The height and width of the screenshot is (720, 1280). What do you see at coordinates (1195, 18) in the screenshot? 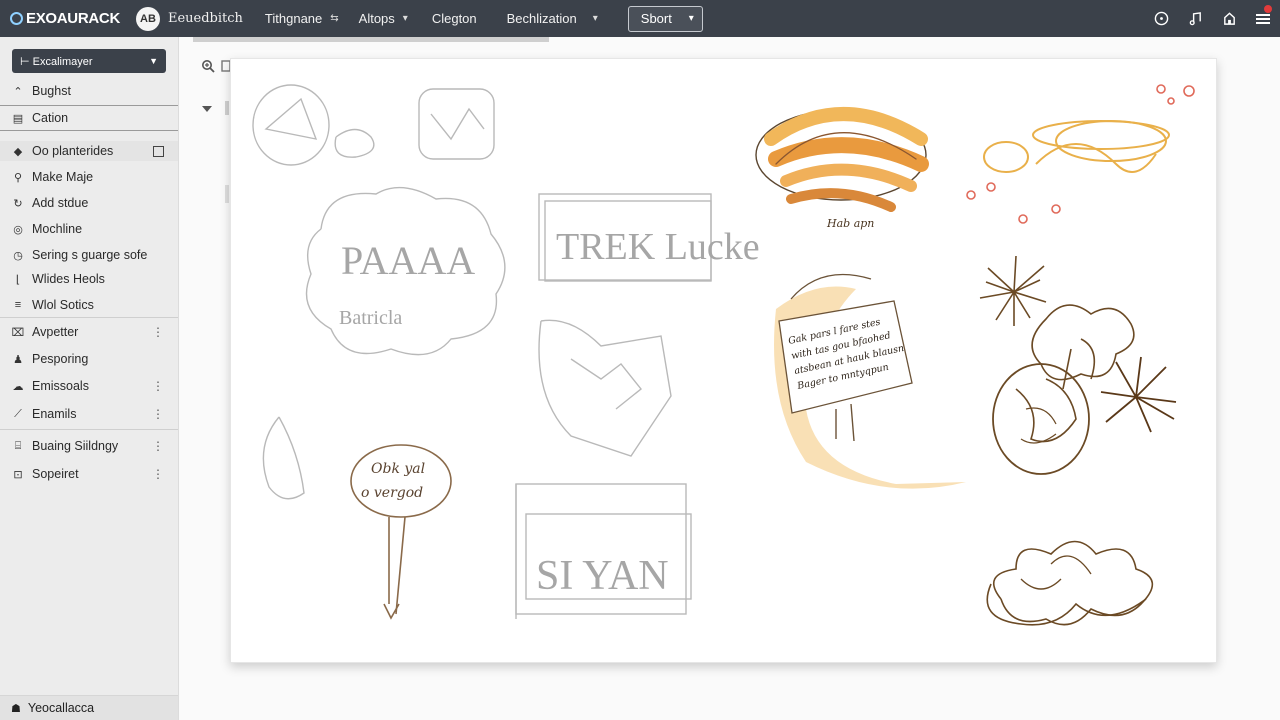
I see `music-icon` at bounding box center [1195, 18].